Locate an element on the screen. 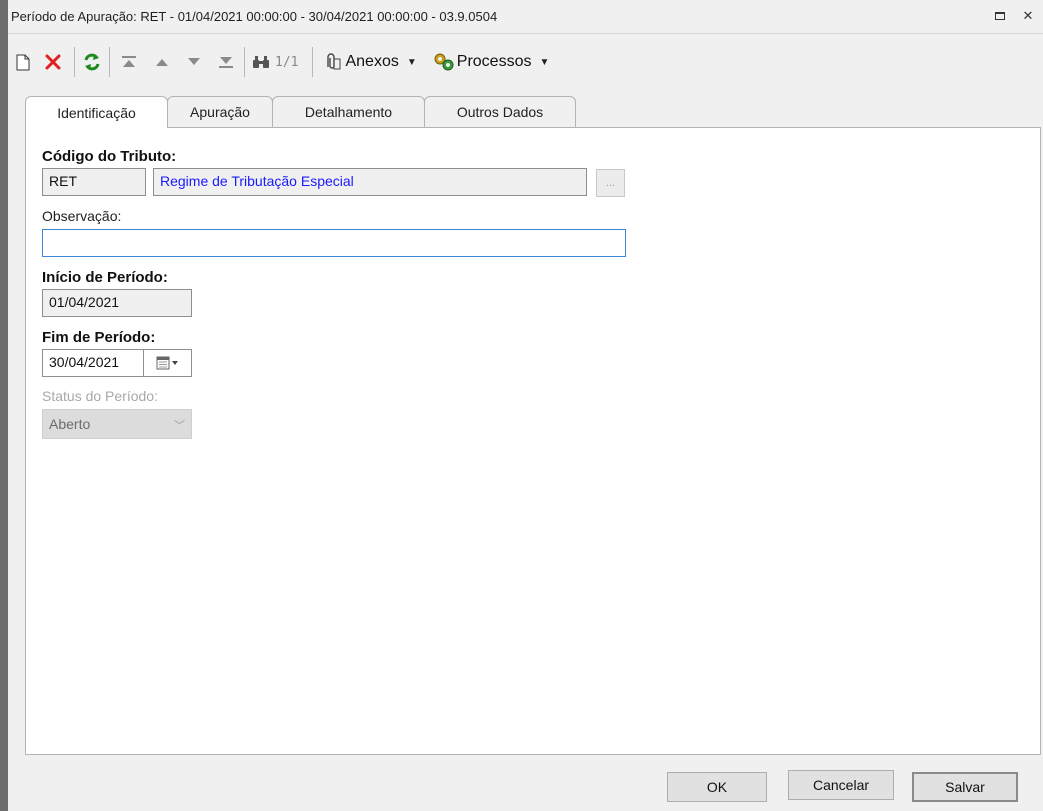  binoculars-icon is located at coordinates (261, 62).